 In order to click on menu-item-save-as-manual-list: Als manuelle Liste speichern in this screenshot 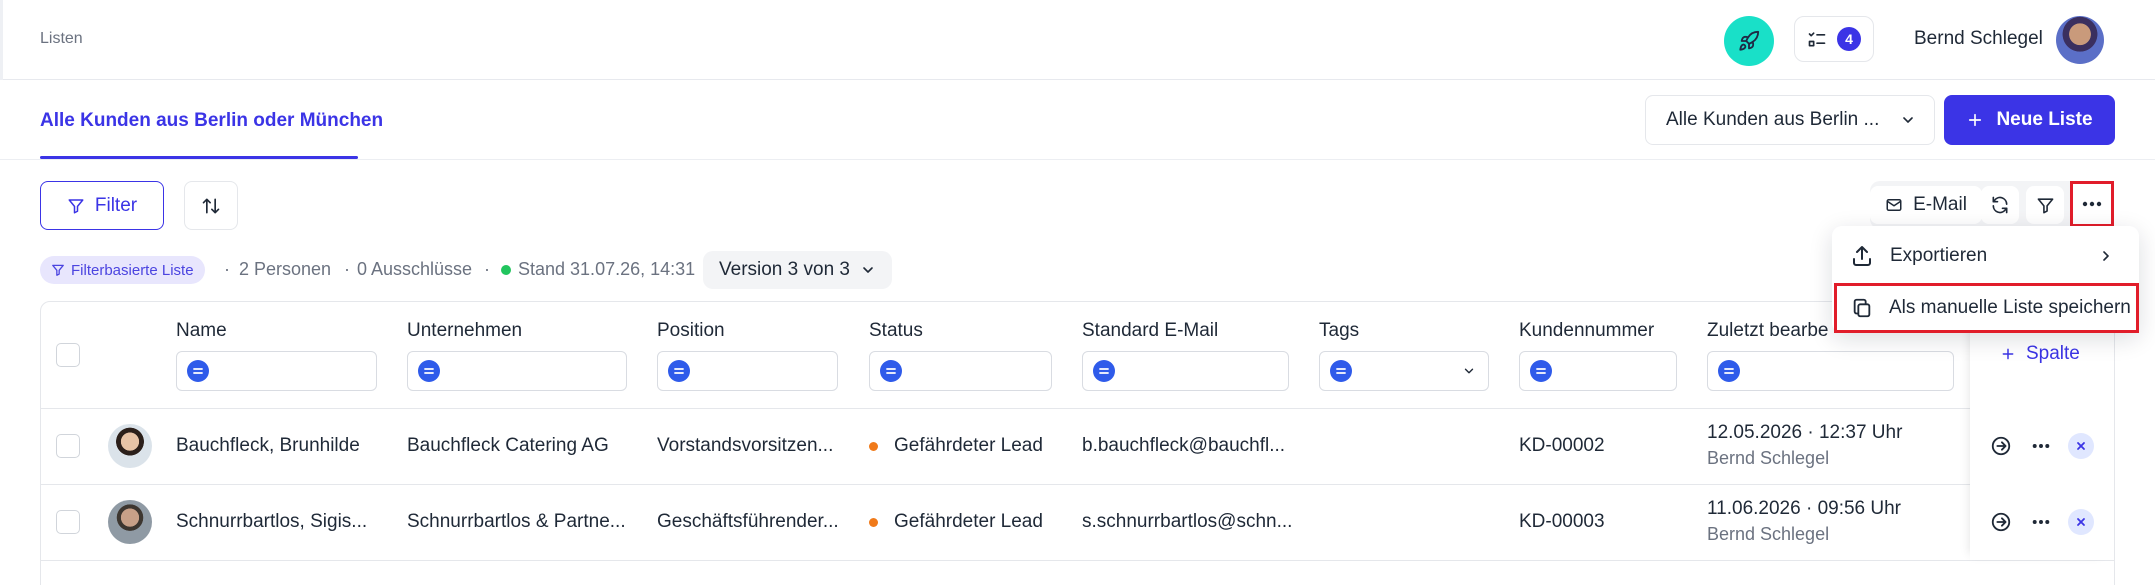, I will do `click(1986, 308)`.